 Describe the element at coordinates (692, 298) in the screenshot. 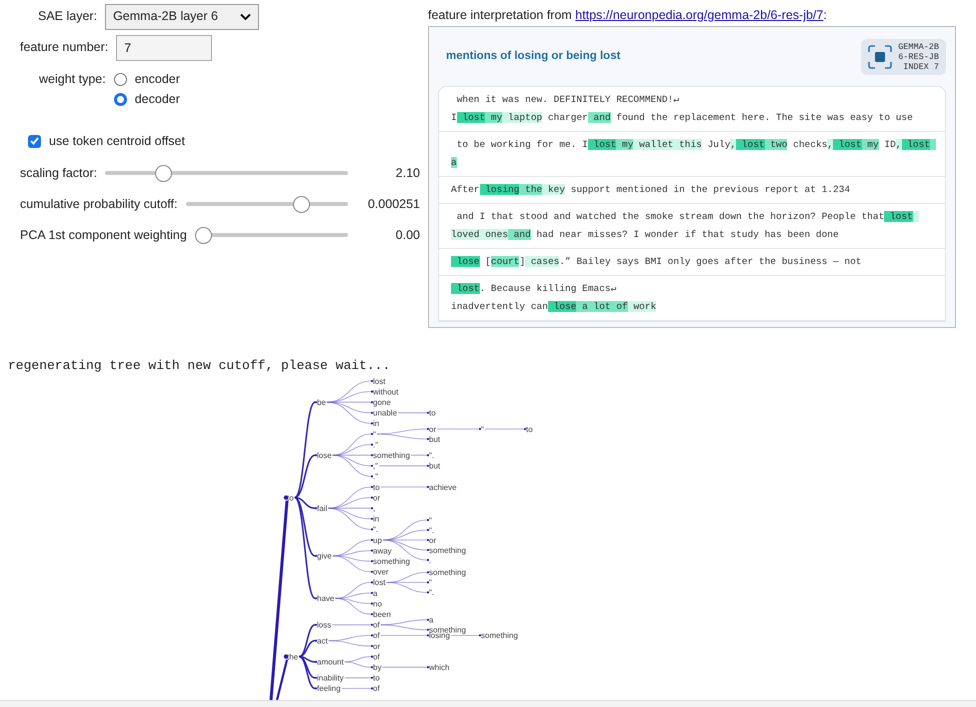

I see `example-text: lost. Because killing Emacs↵ inadvertently can lose a lot of work` at that location.